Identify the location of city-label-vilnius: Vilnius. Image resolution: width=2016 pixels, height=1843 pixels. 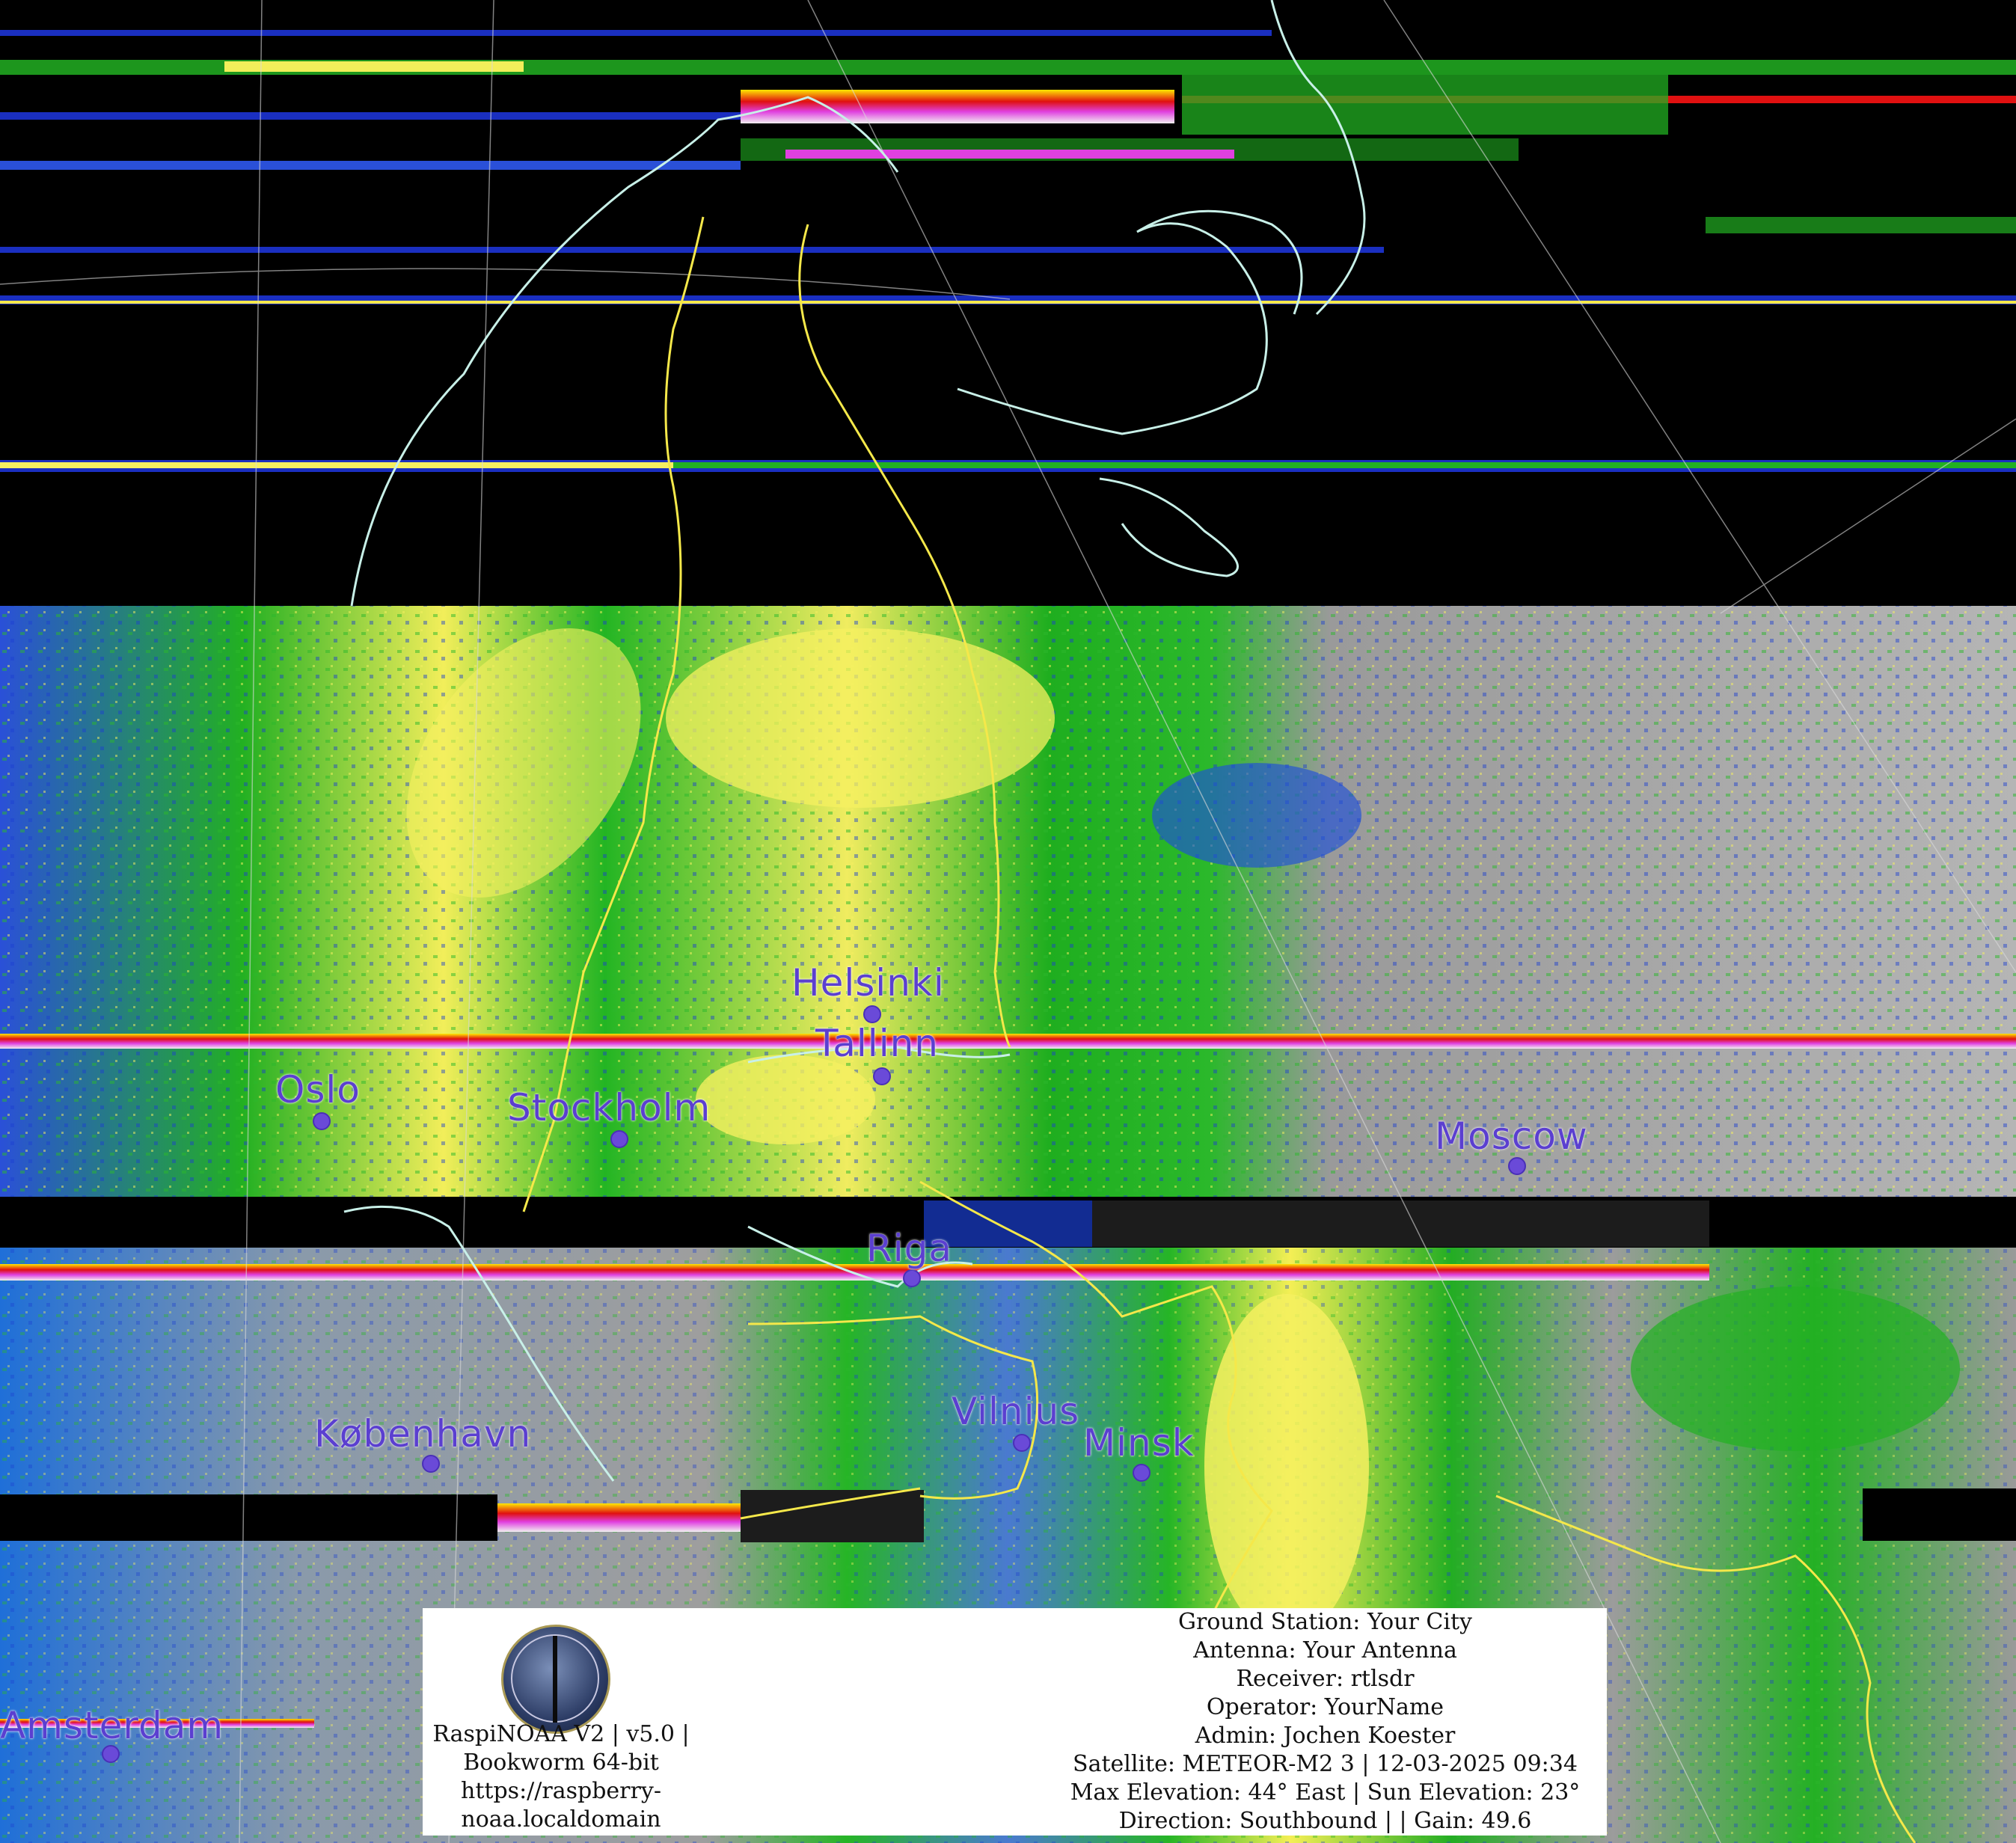
(1016, 1412).